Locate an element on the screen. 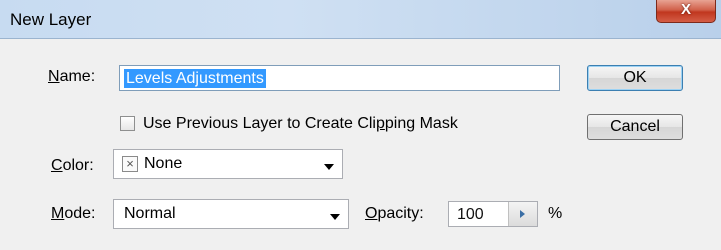 This screenshot has width=721, height=250. color-label: Color: is located at coordinates (72, 165).